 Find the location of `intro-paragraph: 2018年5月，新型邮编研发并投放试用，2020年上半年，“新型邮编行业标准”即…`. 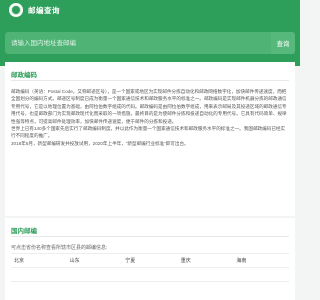

intro-paragraph: 2018年5月，新型邮编研发并投放试用，2020年上半年，“新型邮编行业标准”即… is located at coordinates (100, 143).